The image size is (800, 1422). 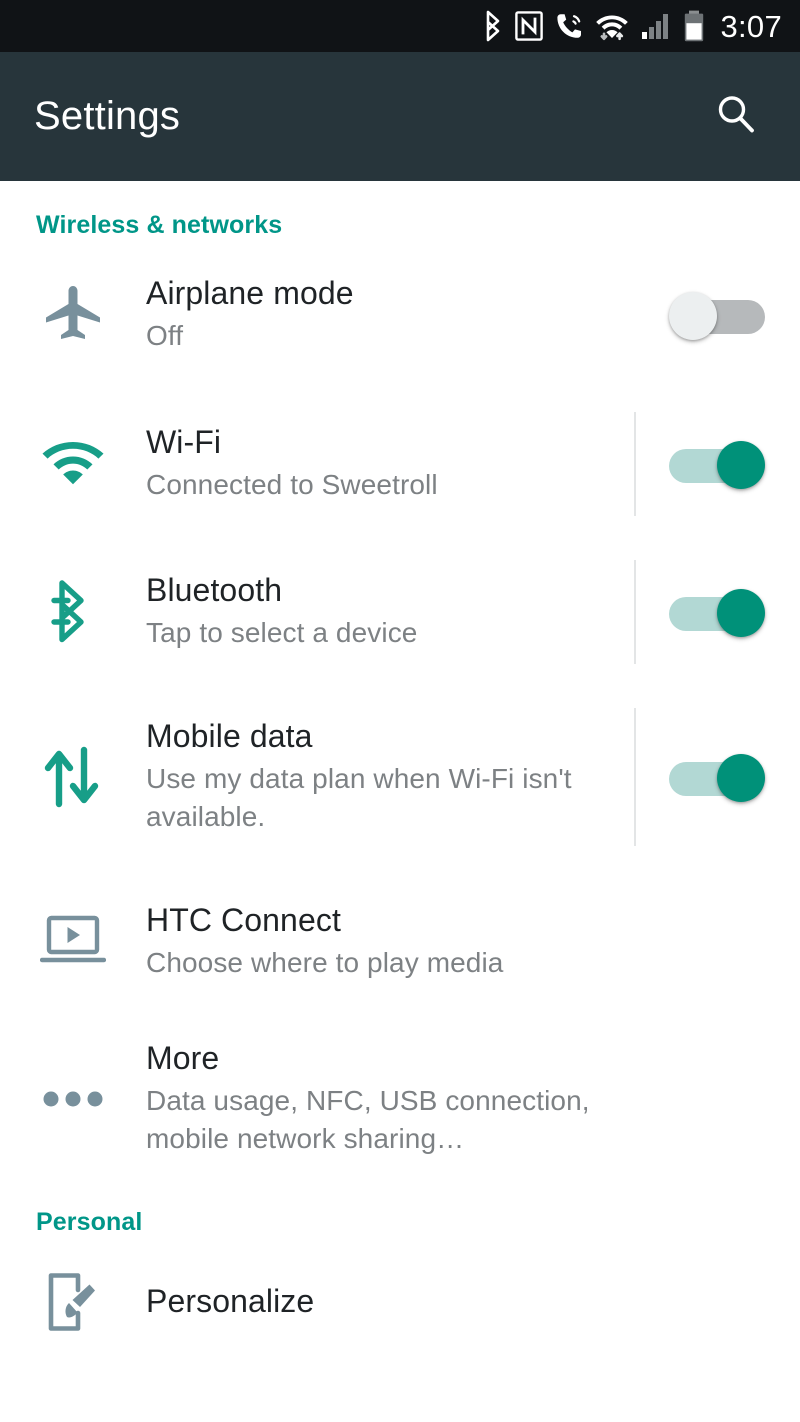 What do you see at coordinates (400, 116) in the screenshot?
I see `app-toolbar: Settings` at bounding box center [400, 116].